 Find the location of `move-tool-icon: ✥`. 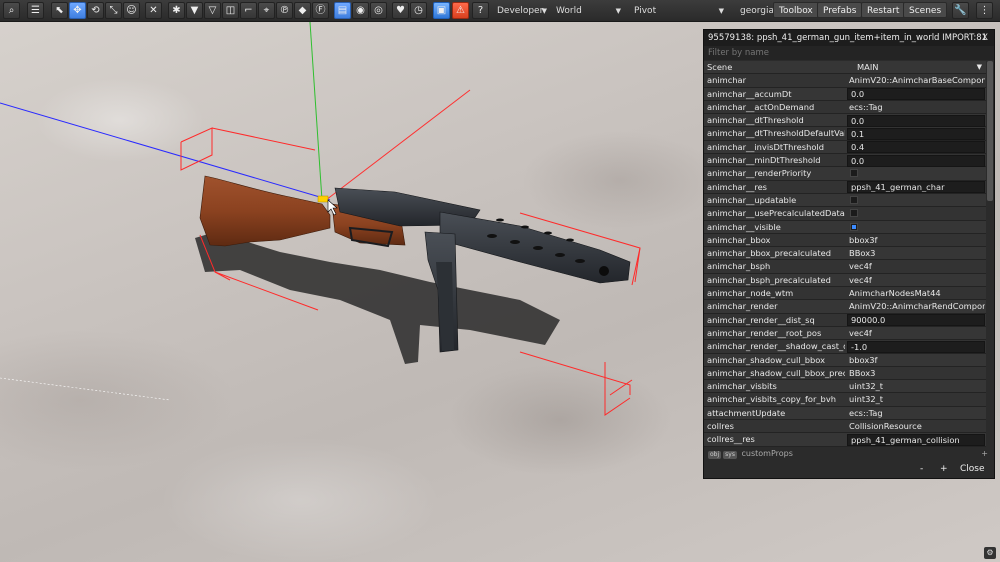

move-tool-icon: ✥ is located at coordinates (77, 10).